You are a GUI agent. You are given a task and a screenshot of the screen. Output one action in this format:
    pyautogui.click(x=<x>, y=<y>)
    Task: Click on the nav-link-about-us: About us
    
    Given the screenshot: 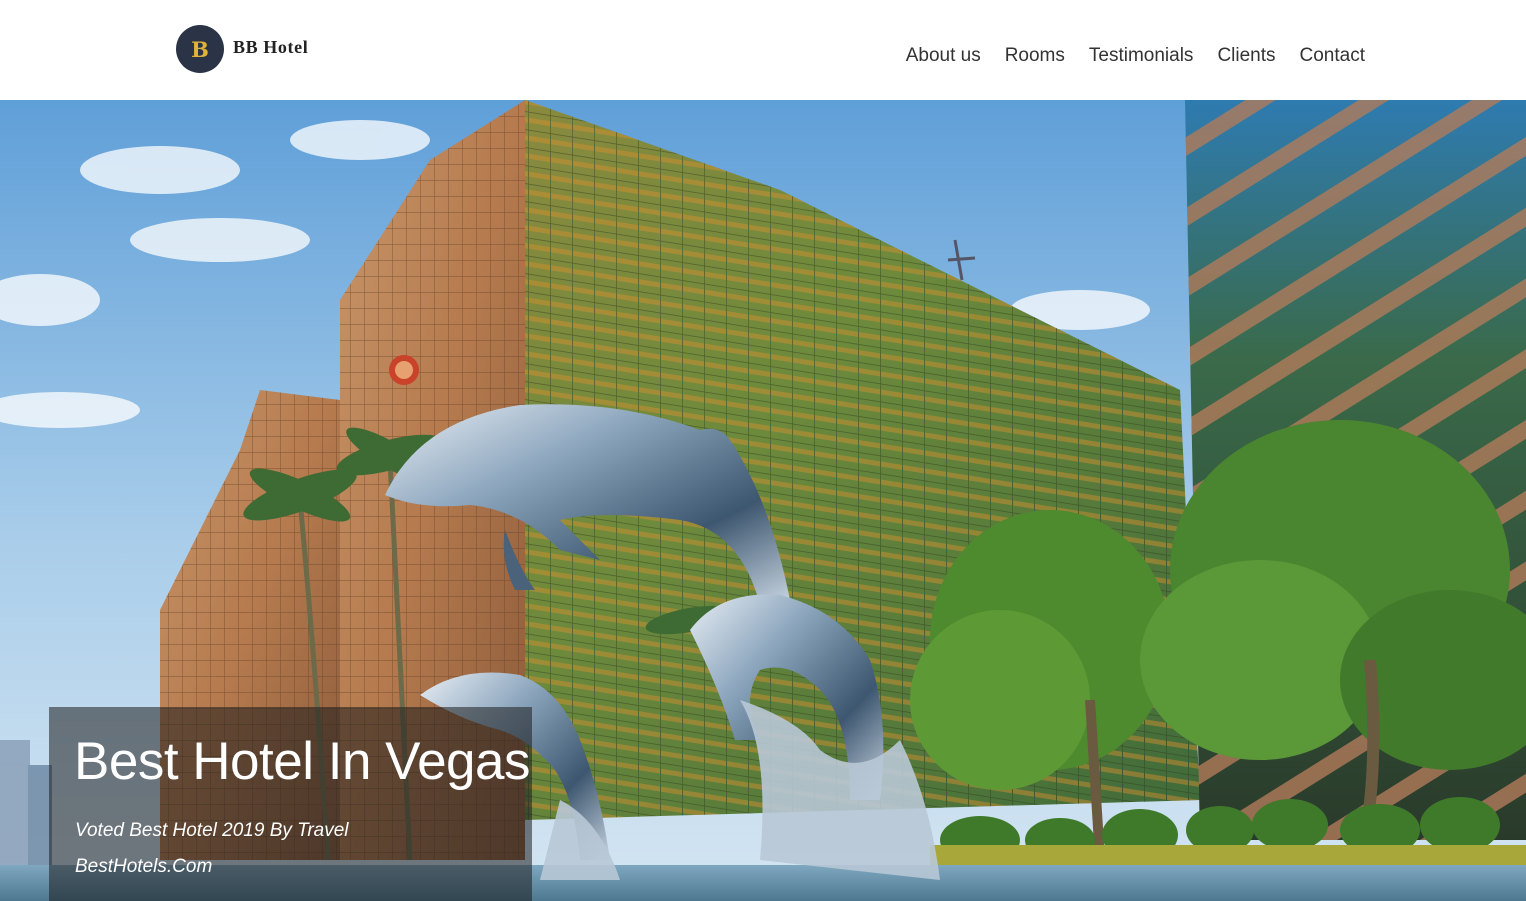 What is the action you would take?
    pyautogui.click(x=943, y=56)
    